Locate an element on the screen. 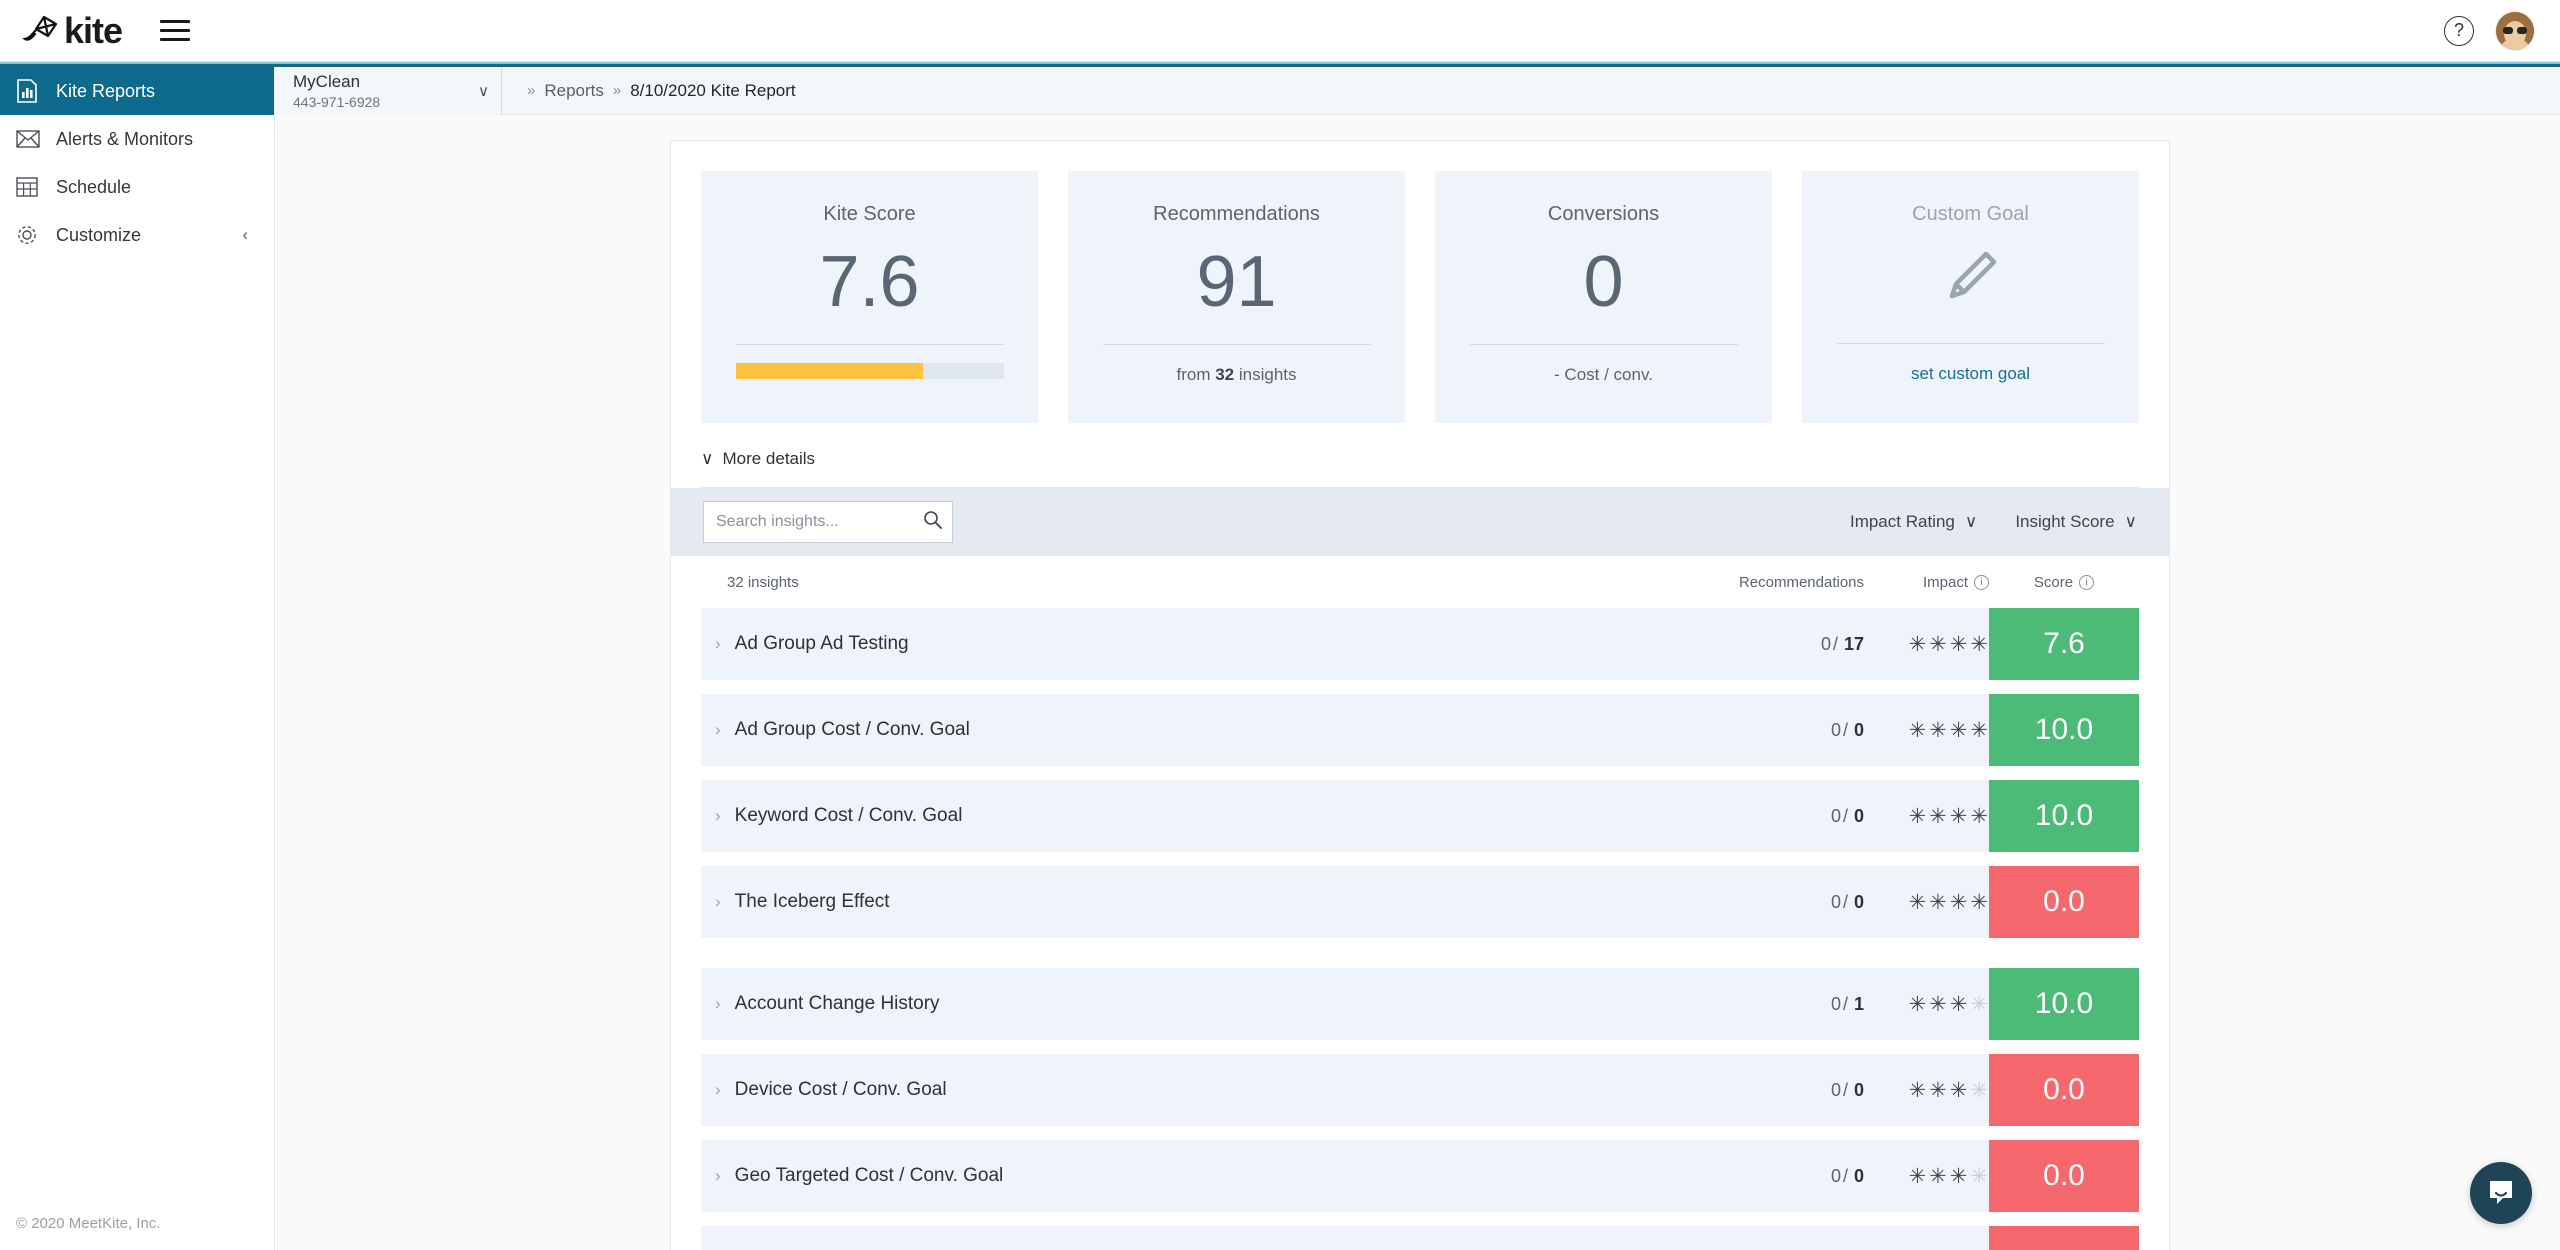 This screenshot has height=1250, width=2560. gear-icon is located at coordinates (33, 235).